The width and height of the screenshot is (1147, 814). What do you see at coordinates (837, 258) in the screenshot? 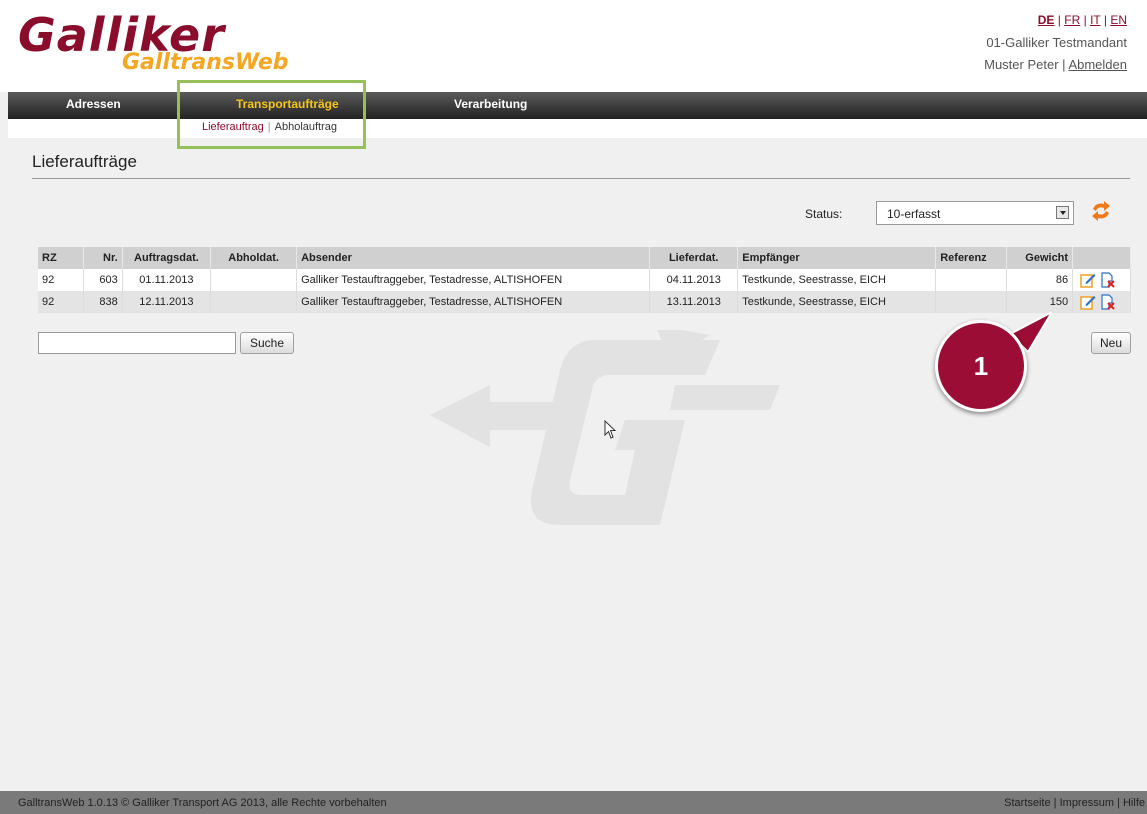
I see `column-header-empfaenger: Empfänger` at bounding box center [837, 258].